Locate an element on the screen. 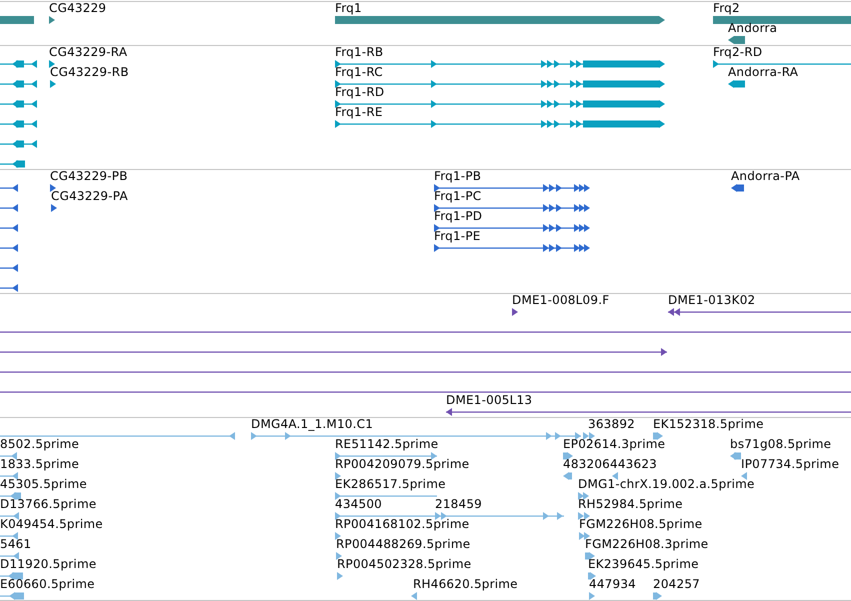 The height and width of the screenshot is (601, 851). feature-label: RH52984.5prime is located at coordinates (630, 504).